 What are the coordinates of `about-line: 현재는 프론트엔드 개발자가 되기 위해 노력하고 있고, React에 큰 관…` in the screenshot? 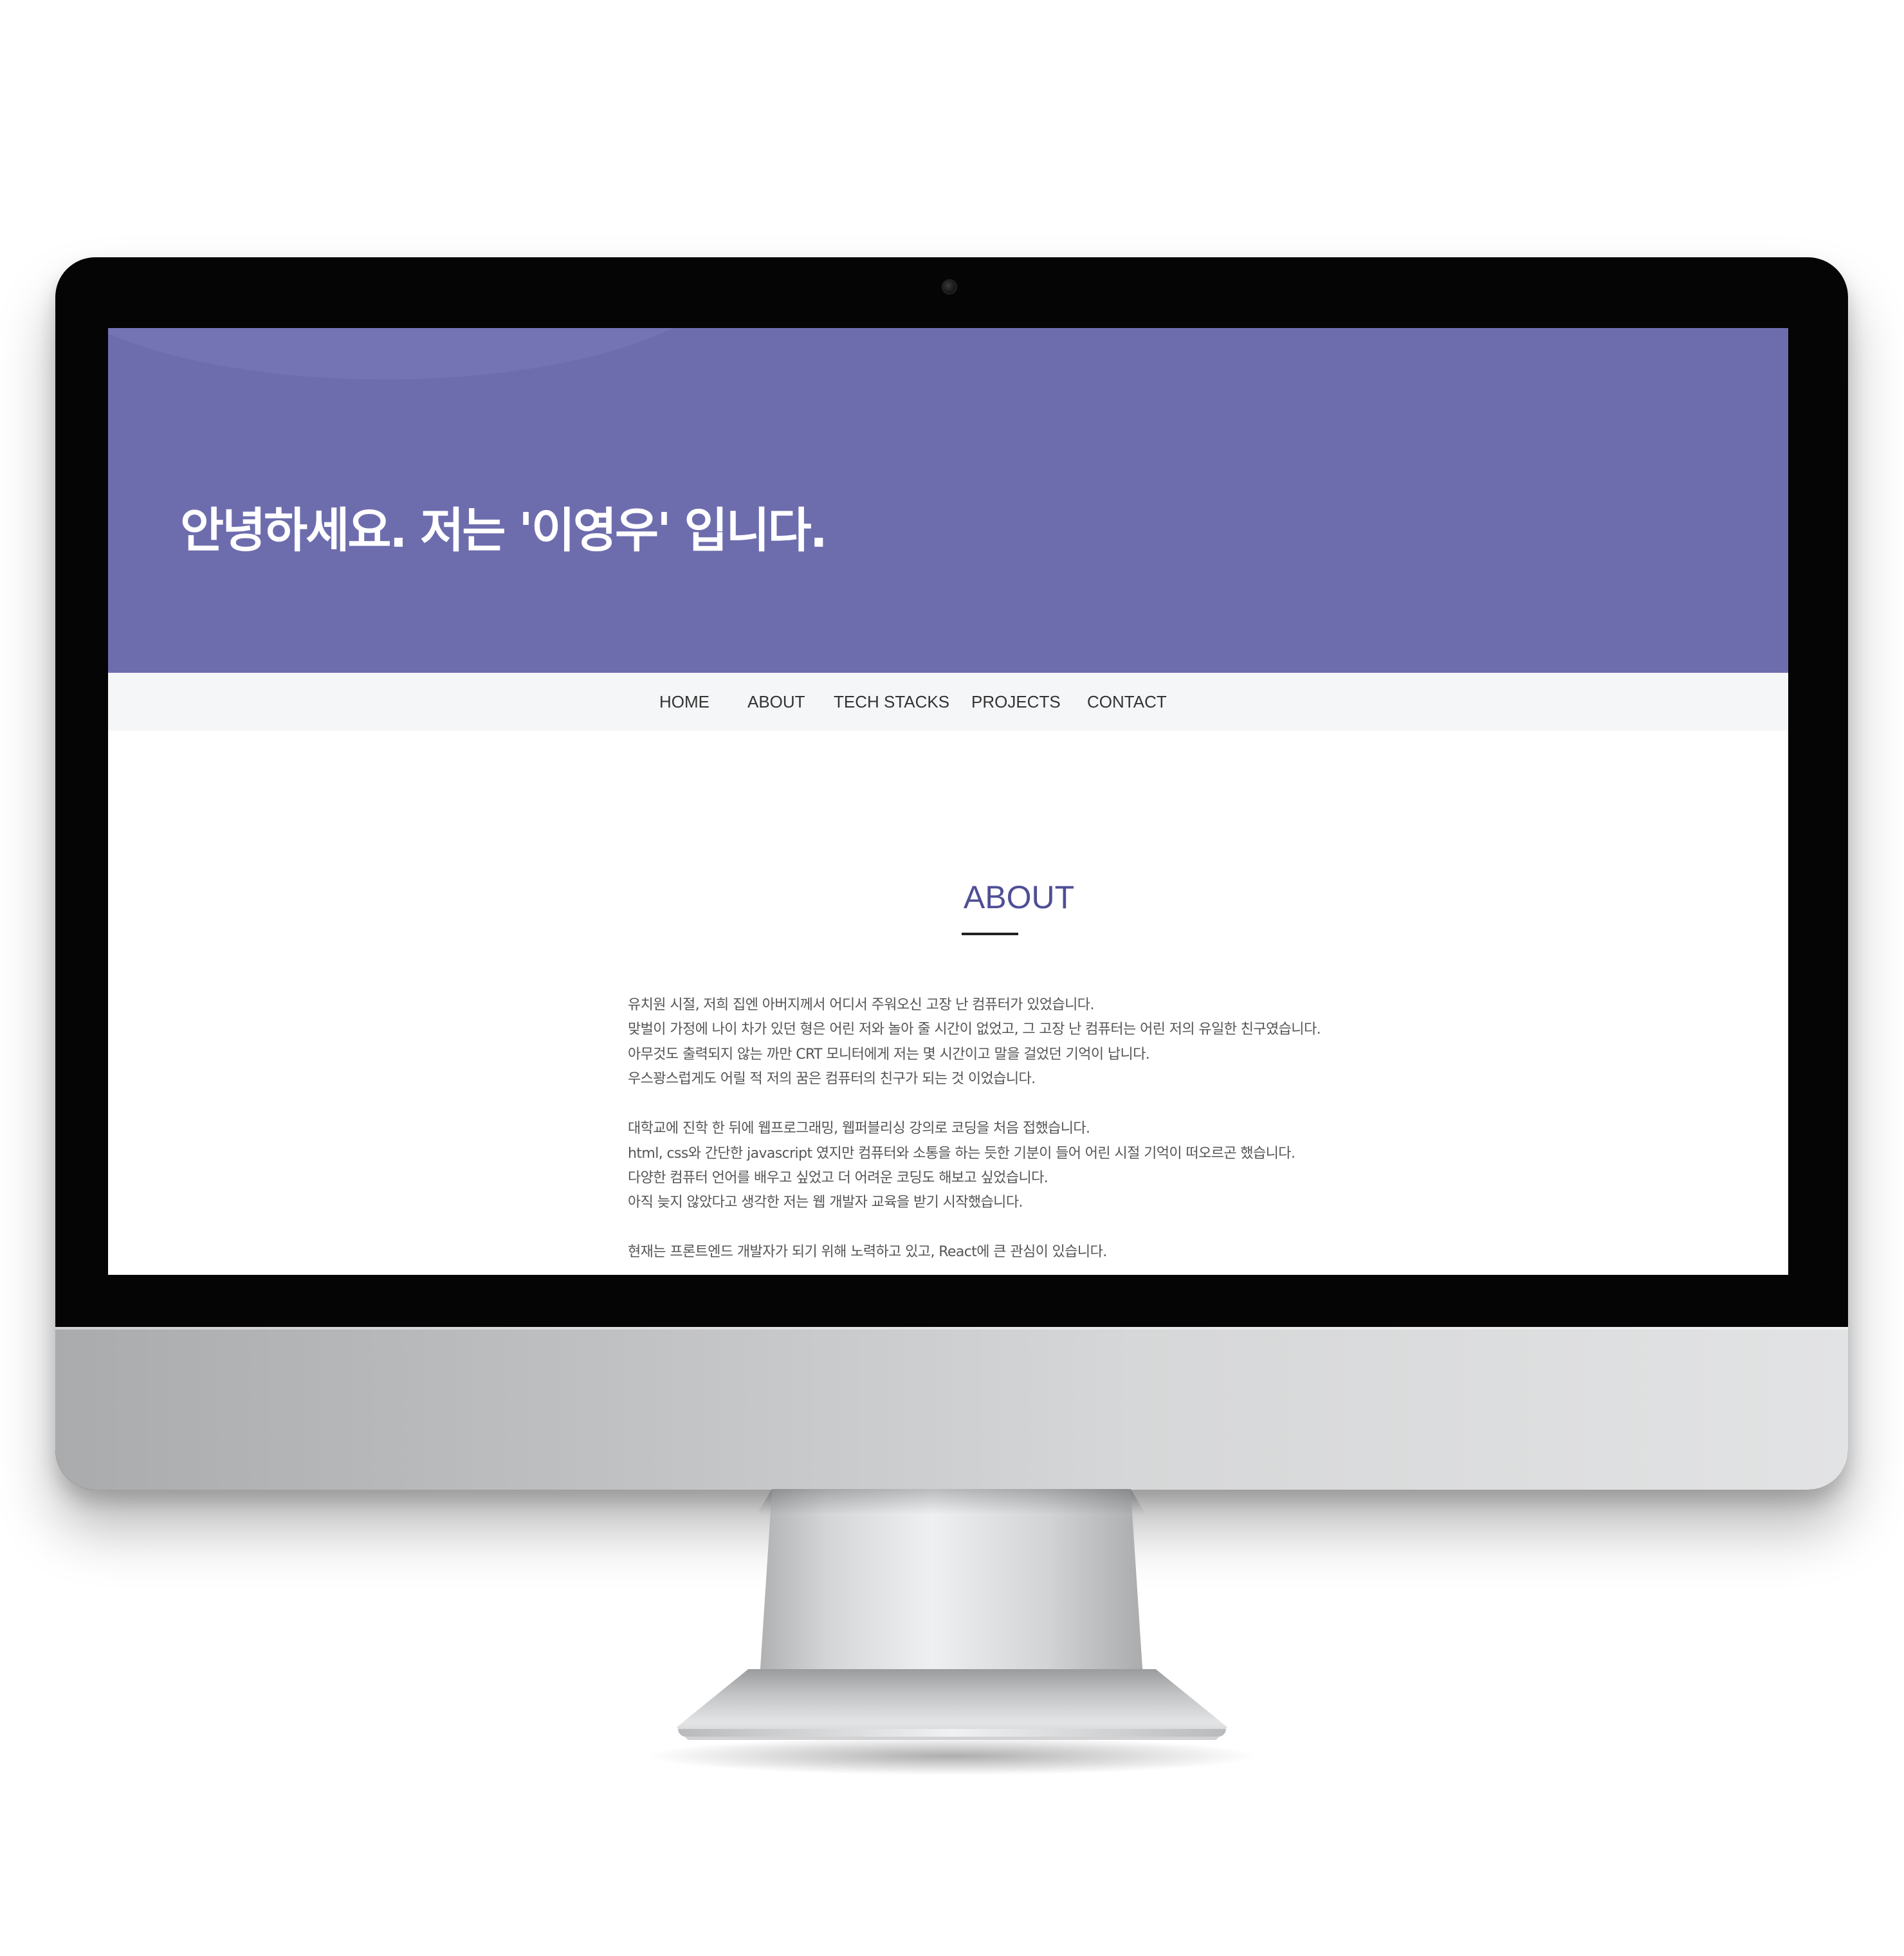 It's located at (867, 1252).